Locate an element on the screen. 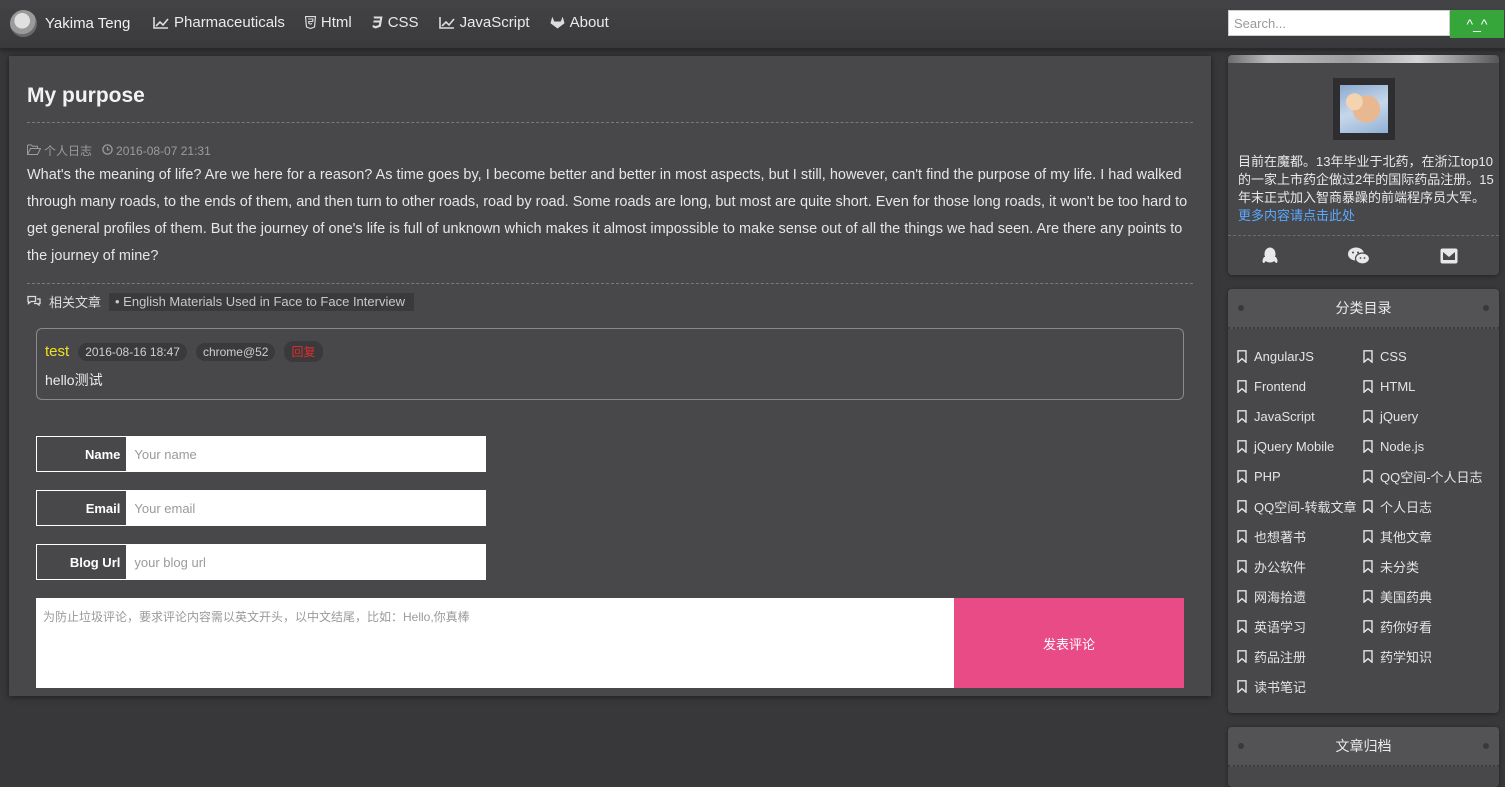 Image resolution: width=1505 pixels, height=787 pixels. brand-link: Yakima Teng is located at coordinates (70, 23).